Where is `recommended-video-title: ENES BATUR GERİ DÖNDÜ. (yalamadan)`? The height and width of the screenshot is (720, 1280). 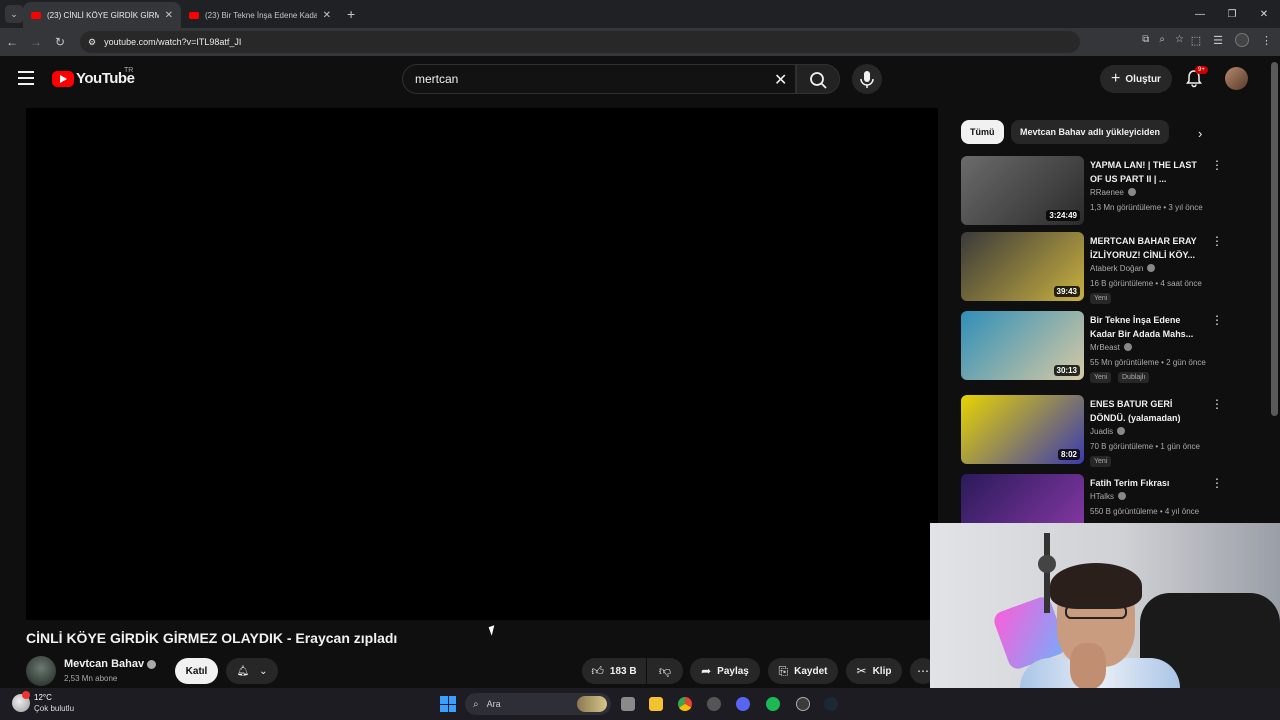
recommended-video-title: ENES BATUR GERİ DÖNDÜ. (yalamadan) is located at coordinates (1149, 411).